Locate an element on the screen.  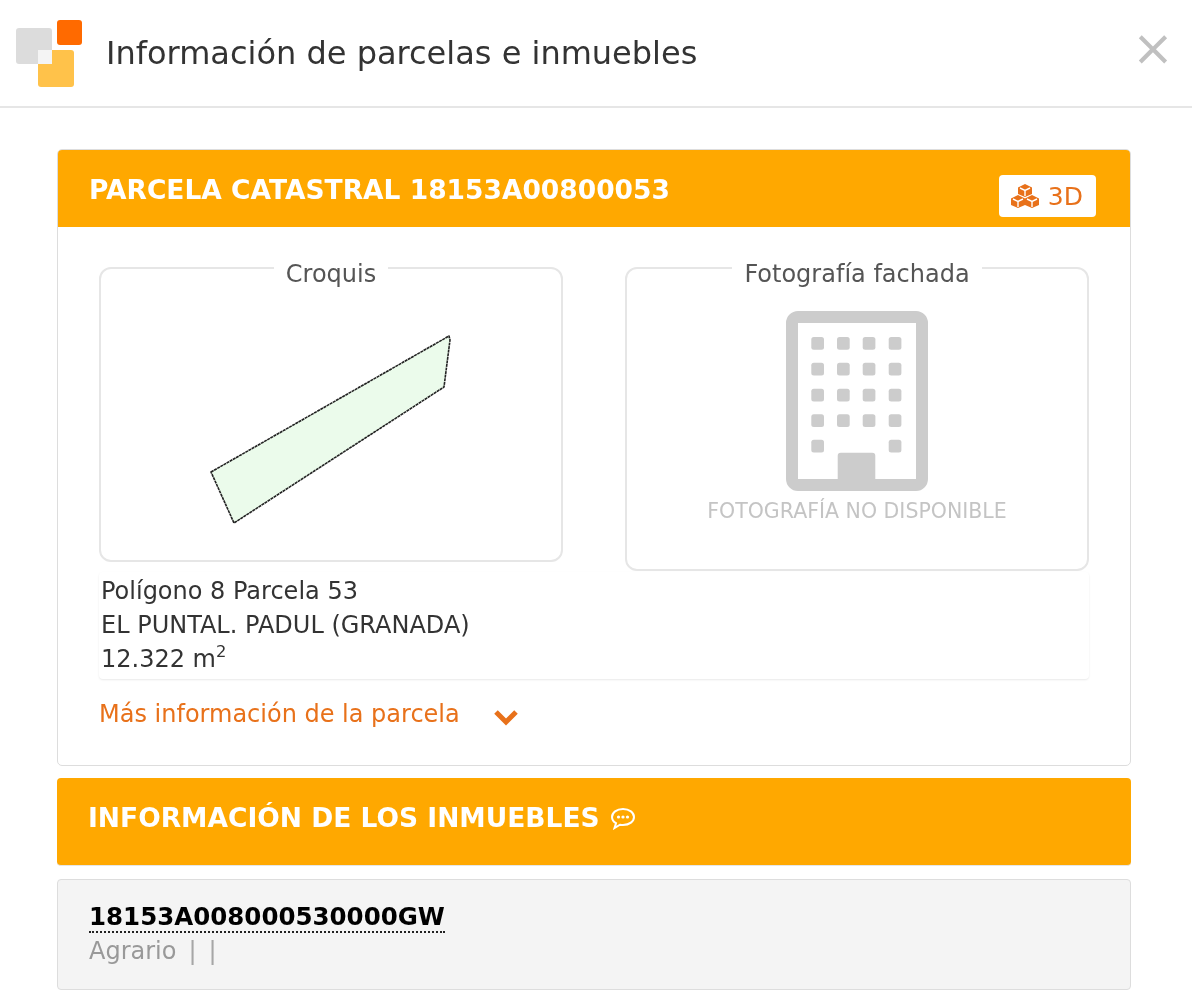
panel-legend: Croquis is located at coordinates (331, 268).